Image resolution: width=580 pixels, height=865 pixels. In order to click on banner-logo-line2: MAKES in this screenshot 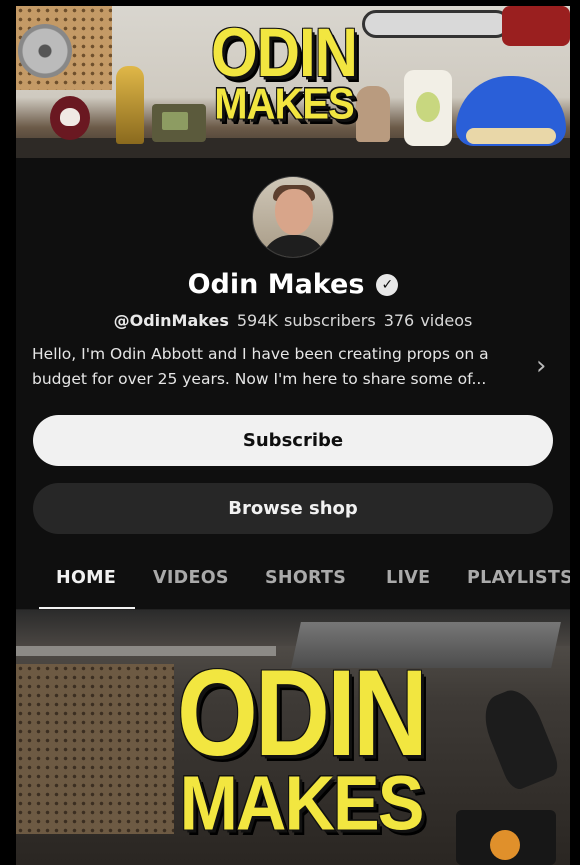, I will do `click(284, 104)`.